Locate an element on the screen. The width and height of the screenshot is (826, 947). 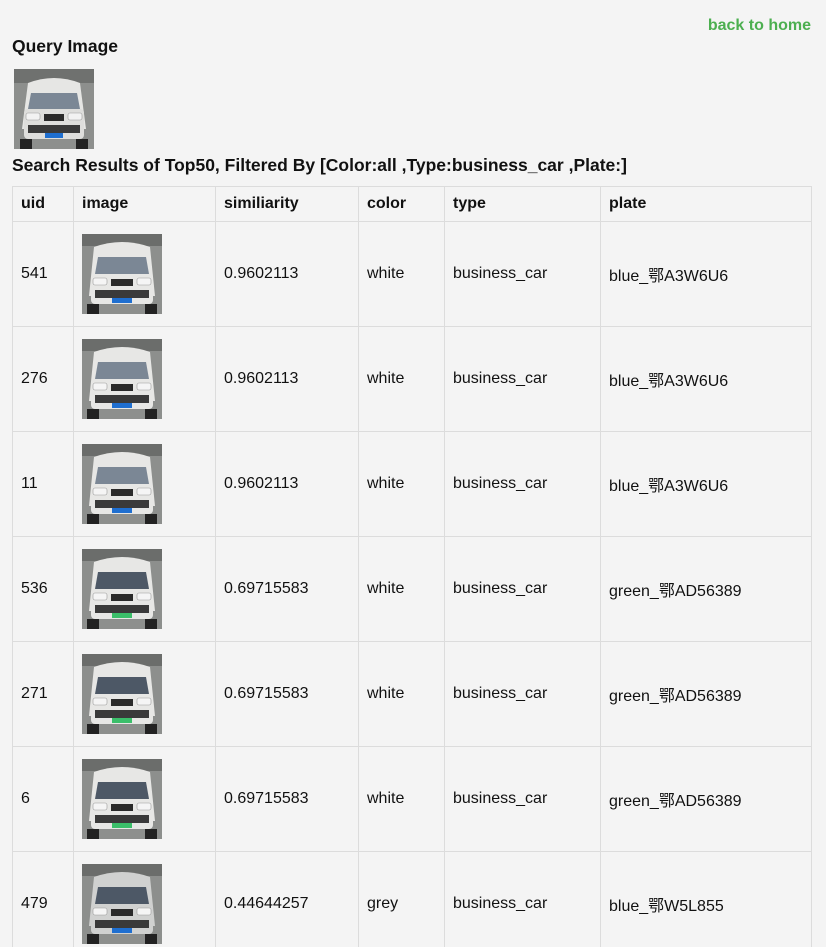
uid-cell: 541 is located at coordinates (43, 274).